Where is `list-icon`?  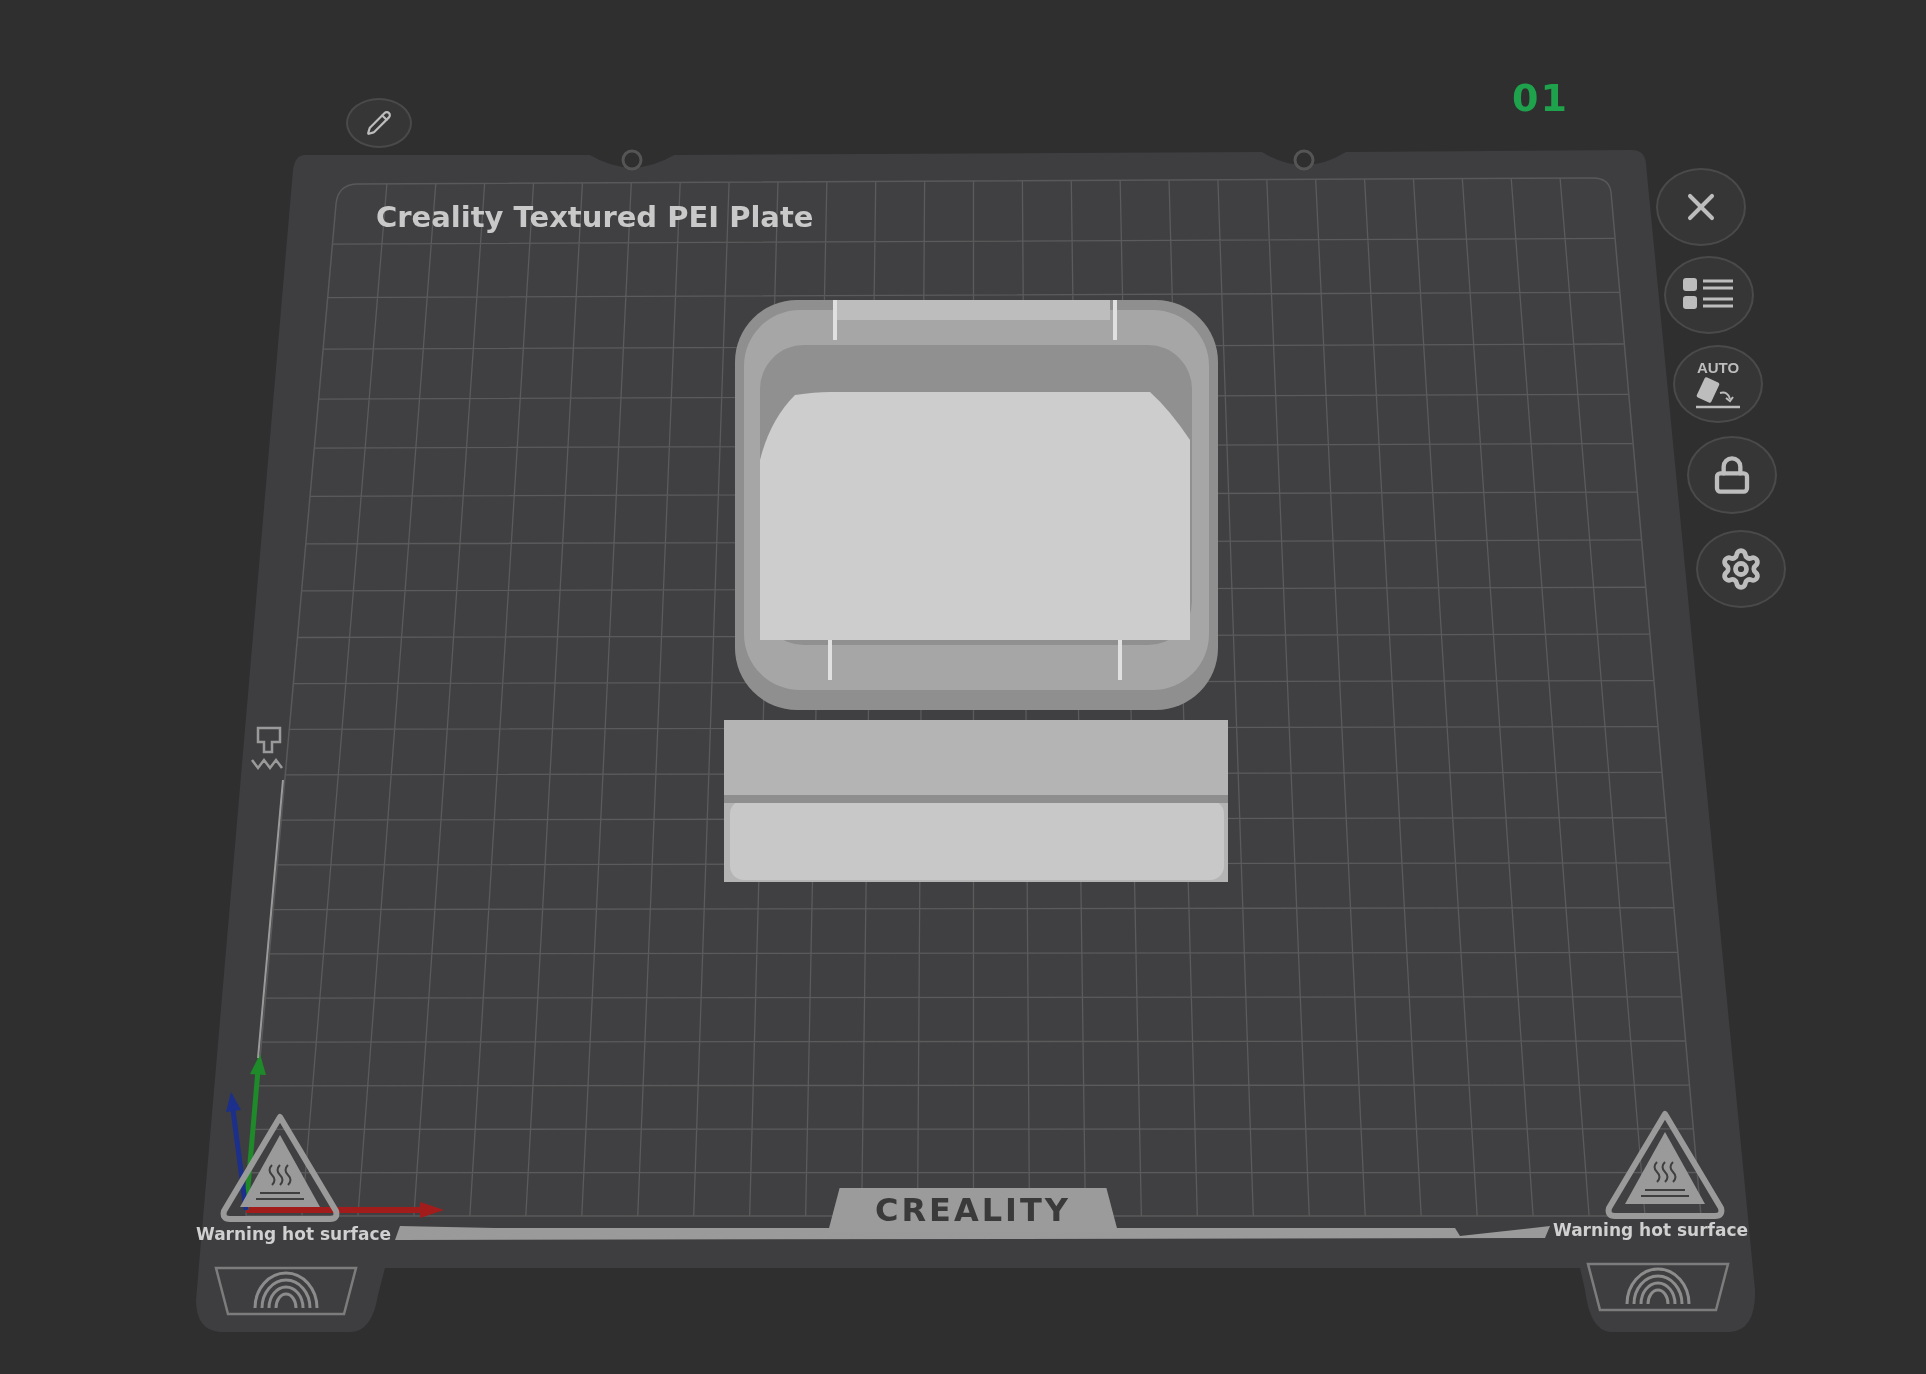
list-icon is located at coordinates (1709, 295).